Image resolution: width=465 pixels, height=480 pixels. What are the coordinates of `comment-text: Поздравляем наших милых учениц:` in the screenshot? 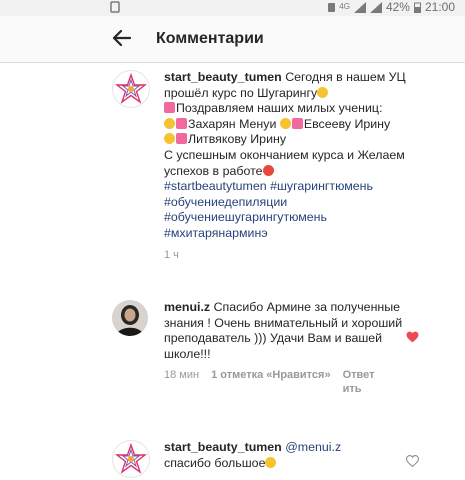 It's located at (279, 108).